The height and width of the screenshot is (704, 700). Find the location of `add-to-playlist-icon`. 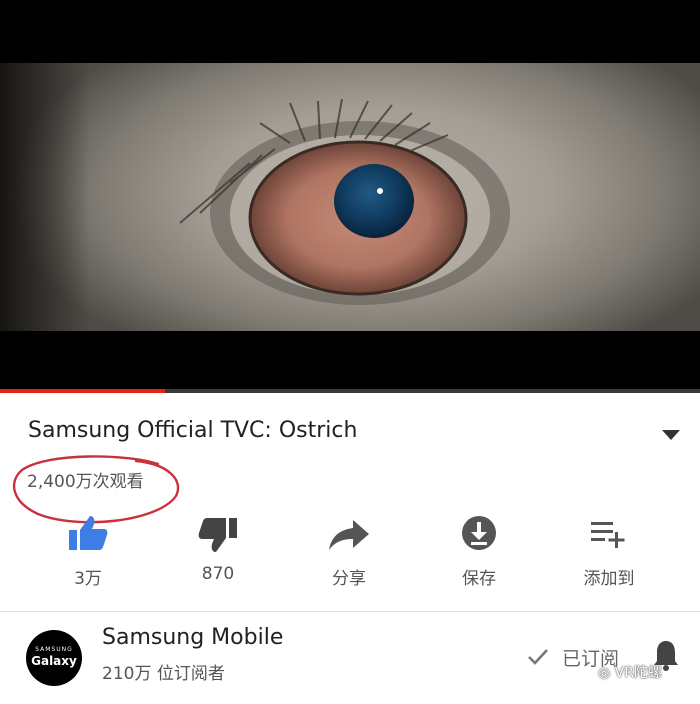

add-to-playlist-icon is located at coordinates (608, 535).